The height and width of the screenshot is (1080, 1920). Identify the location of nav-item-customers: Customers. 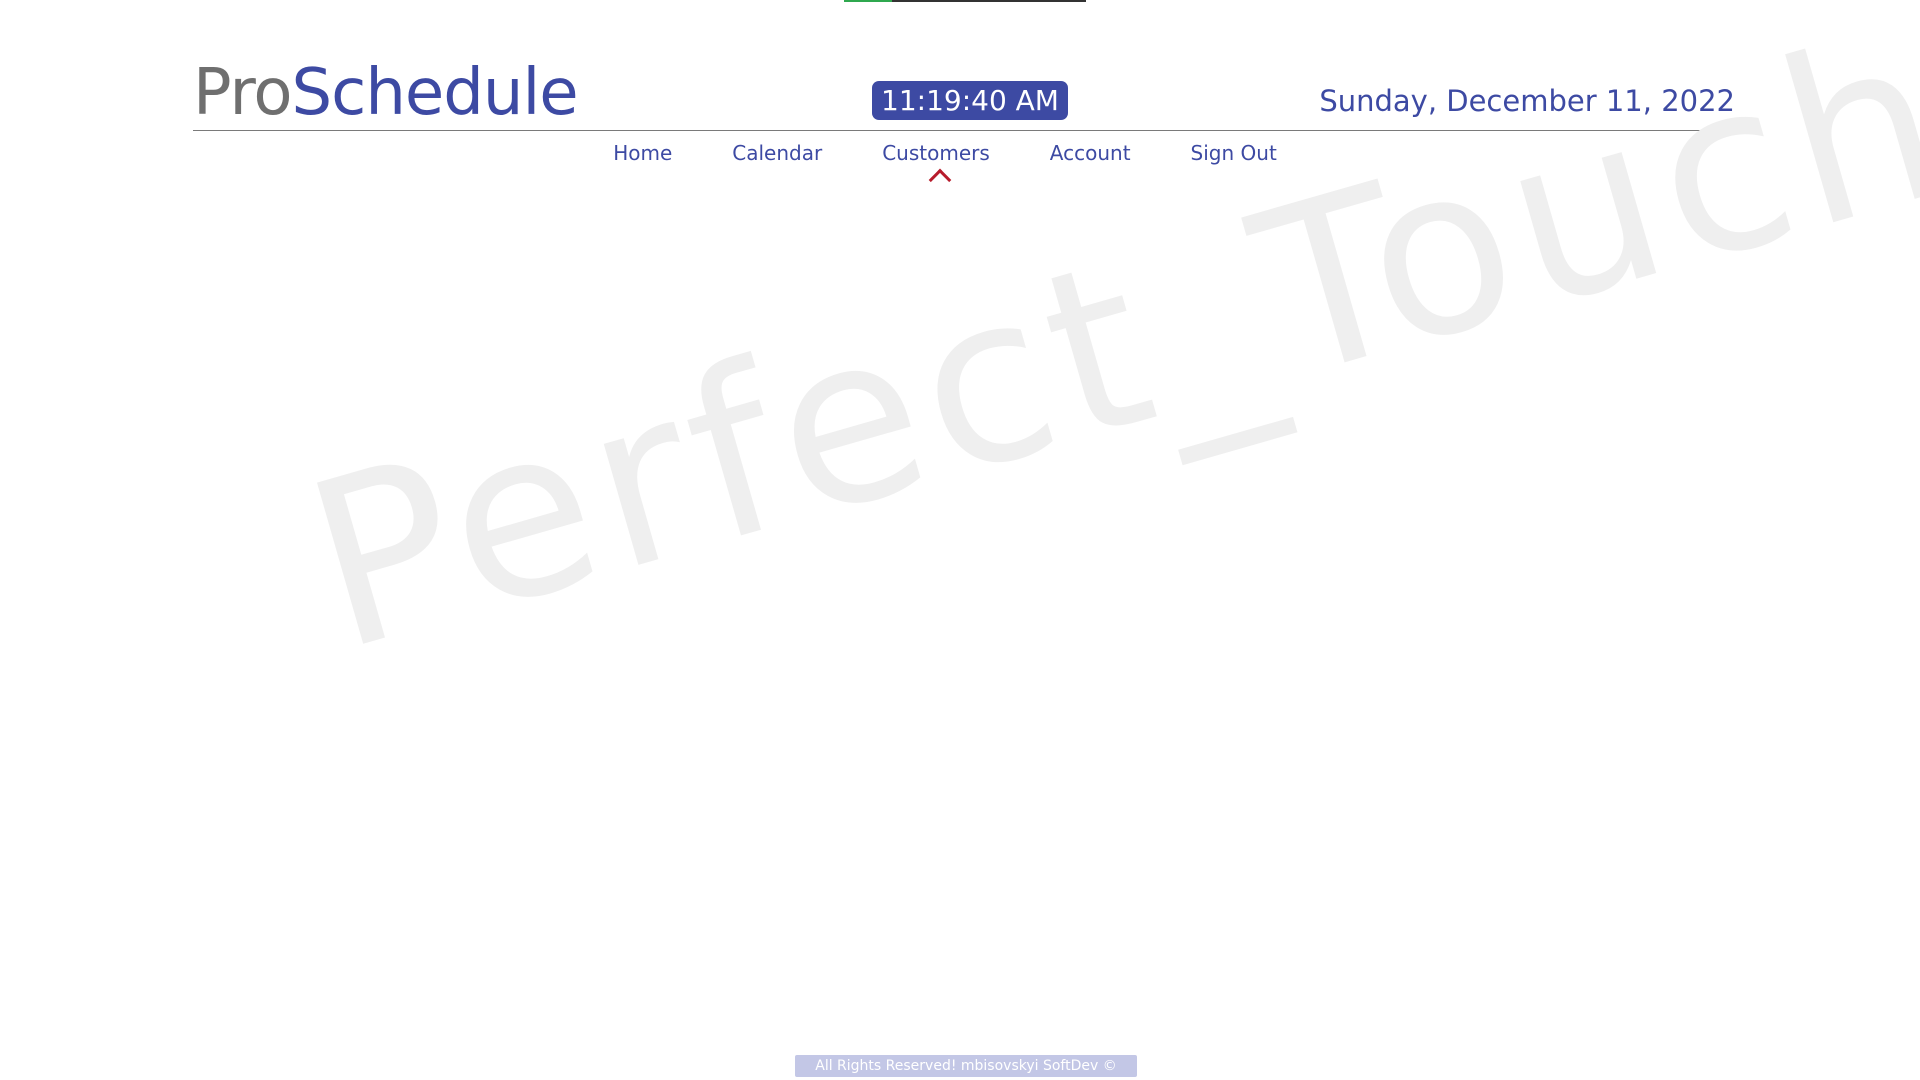
(936, 165).